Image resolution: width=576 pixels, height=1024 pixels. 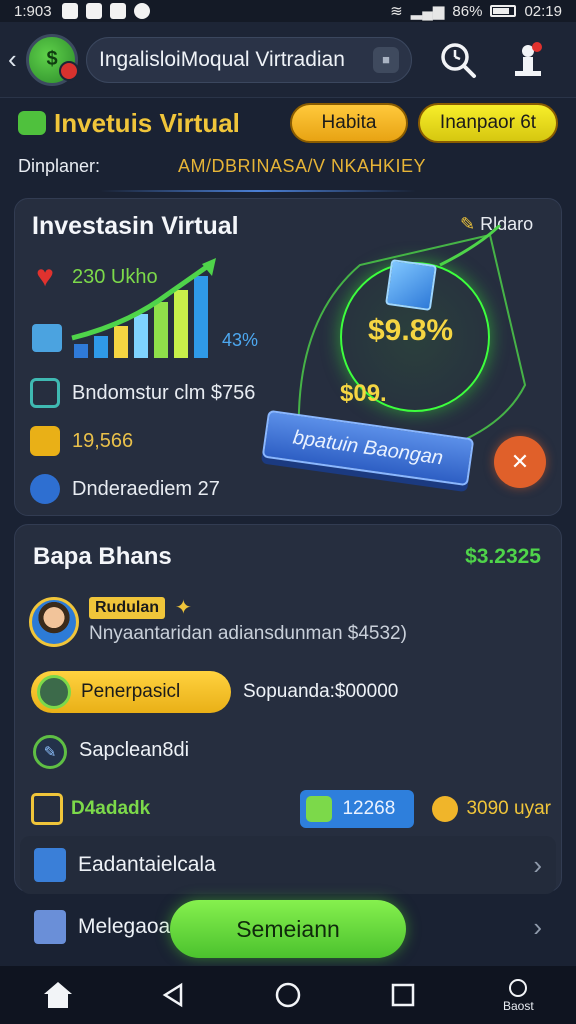 I want to click on badge-icon, so click(x=54, y=692).